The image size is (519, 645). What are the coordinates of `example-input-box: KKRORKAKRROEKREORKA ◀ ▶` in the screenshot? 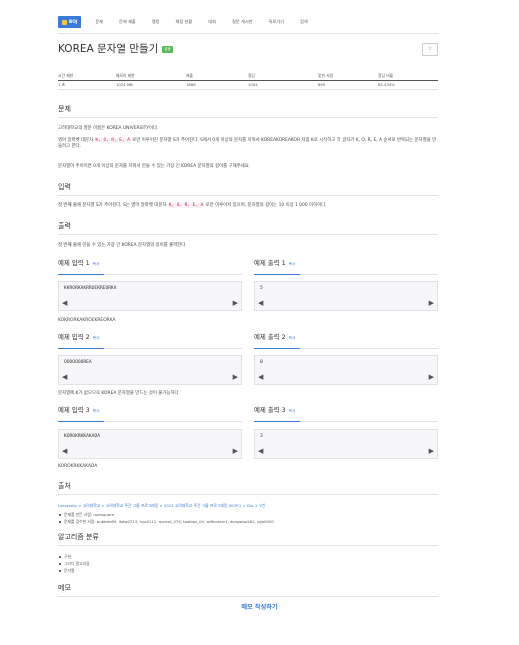 It's located at (150, 296).